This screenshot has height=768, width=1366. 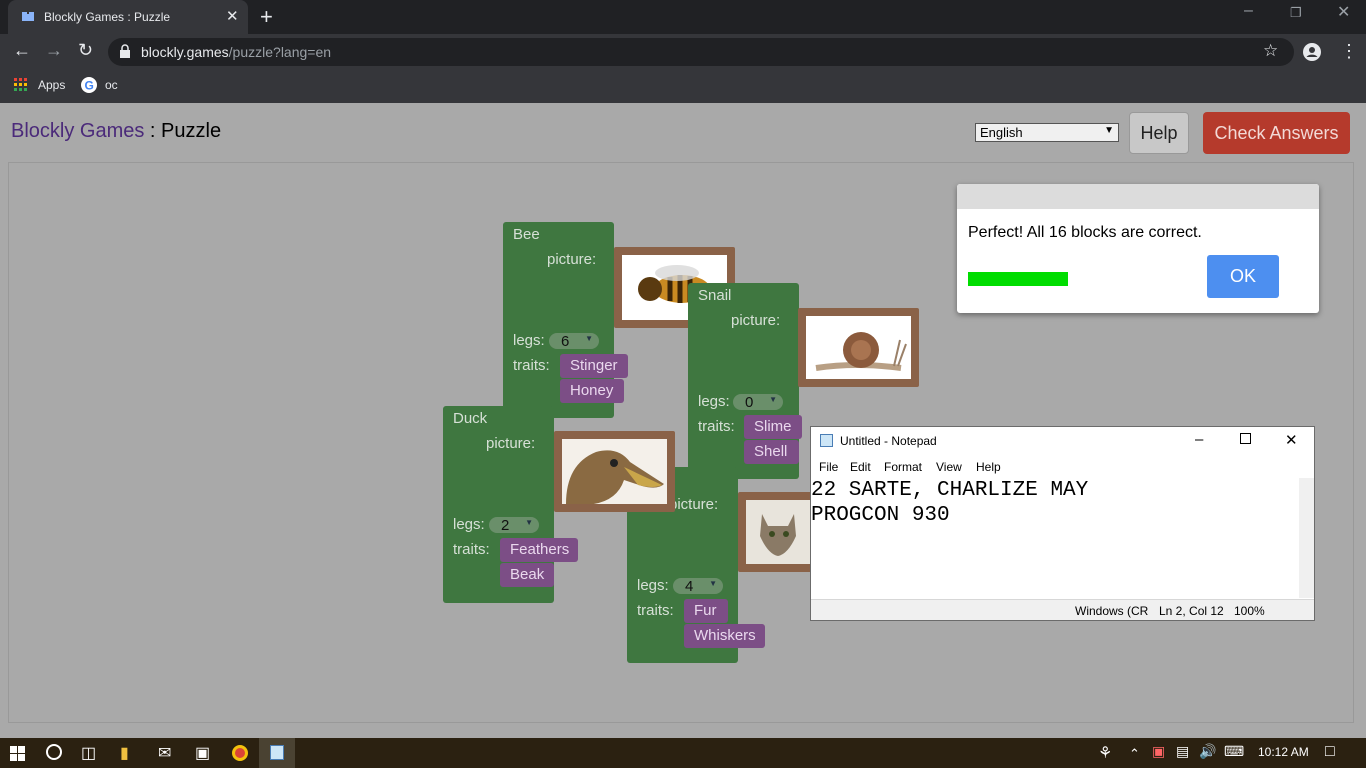 I want to click on snail-legs-label: legs:, so click(x=714, y=401).